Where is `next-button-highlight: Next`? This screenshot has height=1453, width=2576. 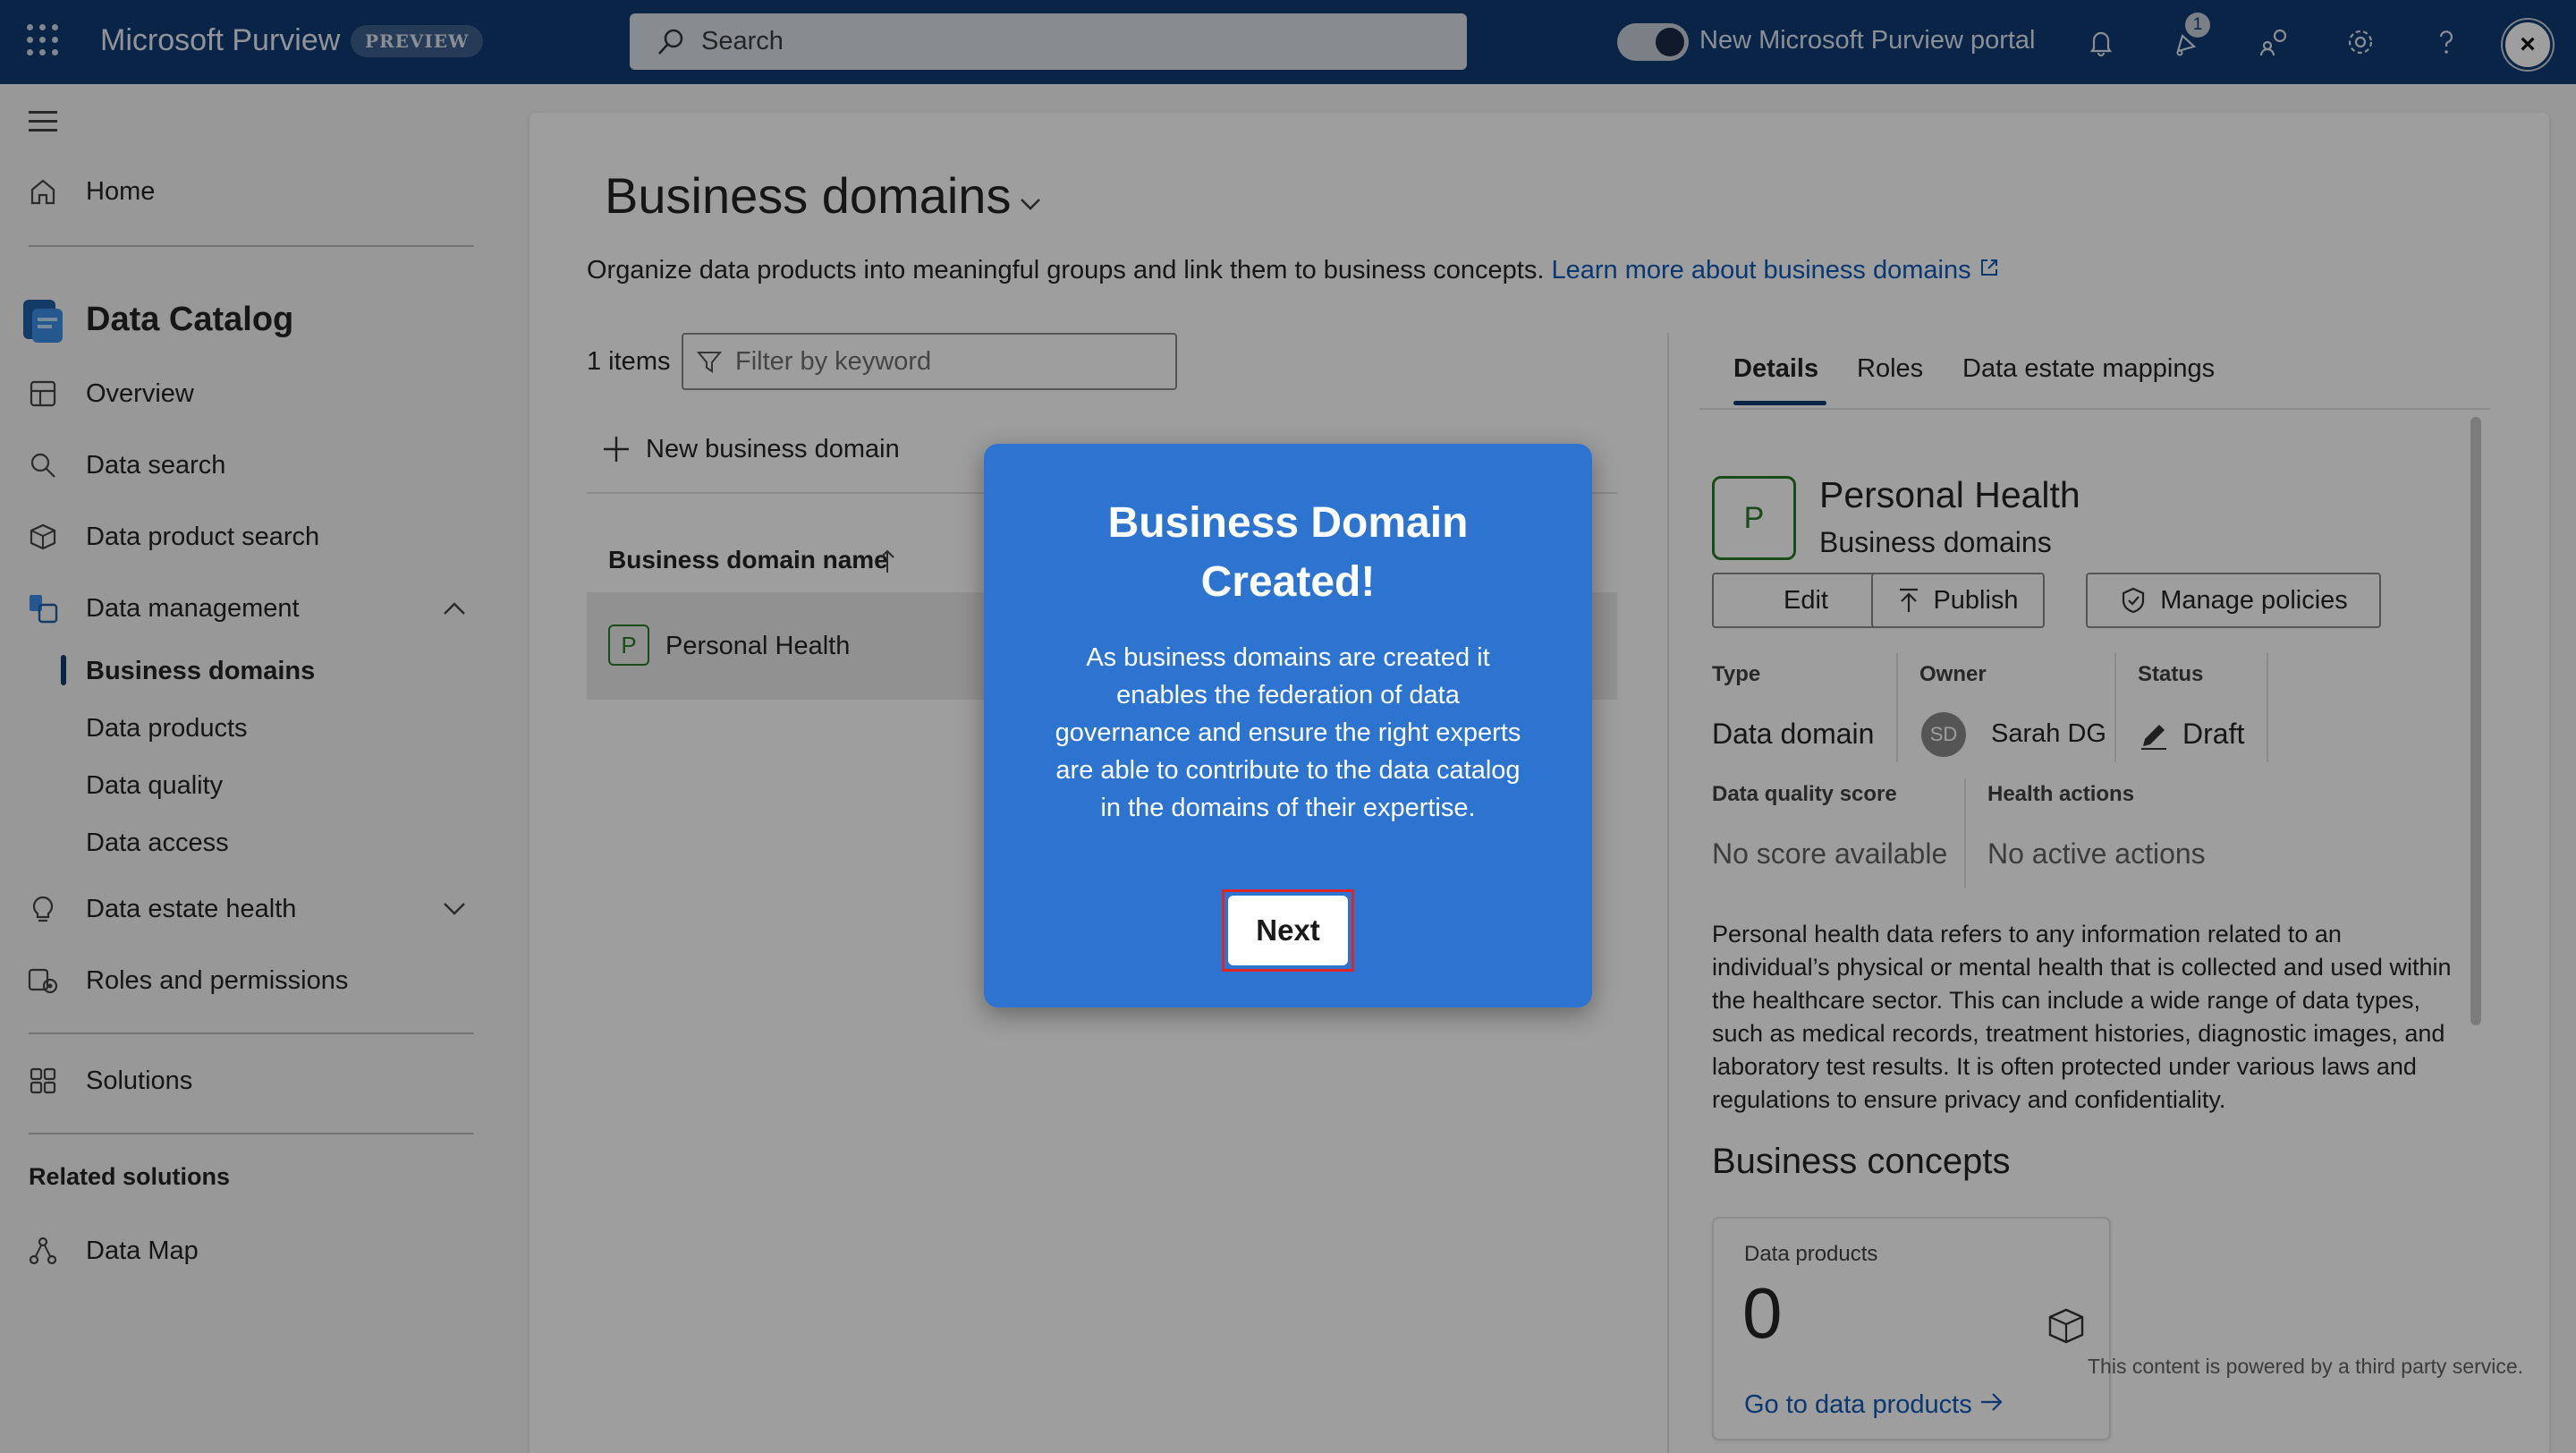
next-button-highlight: Next is located at coordinates (1288, 930).